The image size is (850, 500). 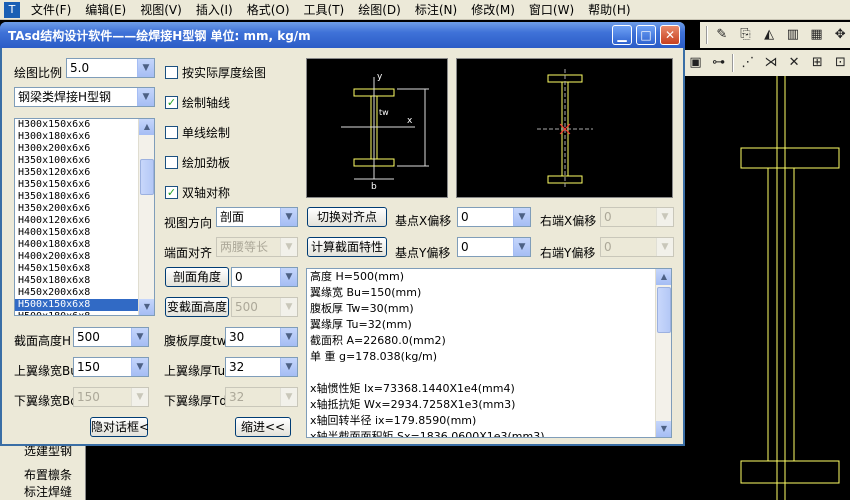 I want to click on maximize-button: □, so click(x=646, y=35).